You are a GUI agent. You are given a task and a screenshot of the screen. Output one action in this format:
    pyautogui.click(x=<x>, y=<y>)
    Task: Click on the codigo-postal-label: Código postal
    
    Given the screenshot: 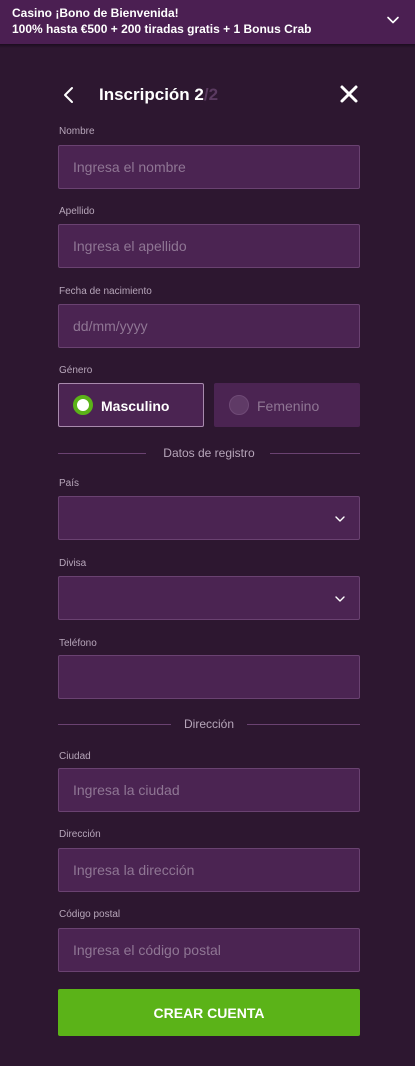 What is the action you would take?
    pyautogui.click(x=90, y=914)
    